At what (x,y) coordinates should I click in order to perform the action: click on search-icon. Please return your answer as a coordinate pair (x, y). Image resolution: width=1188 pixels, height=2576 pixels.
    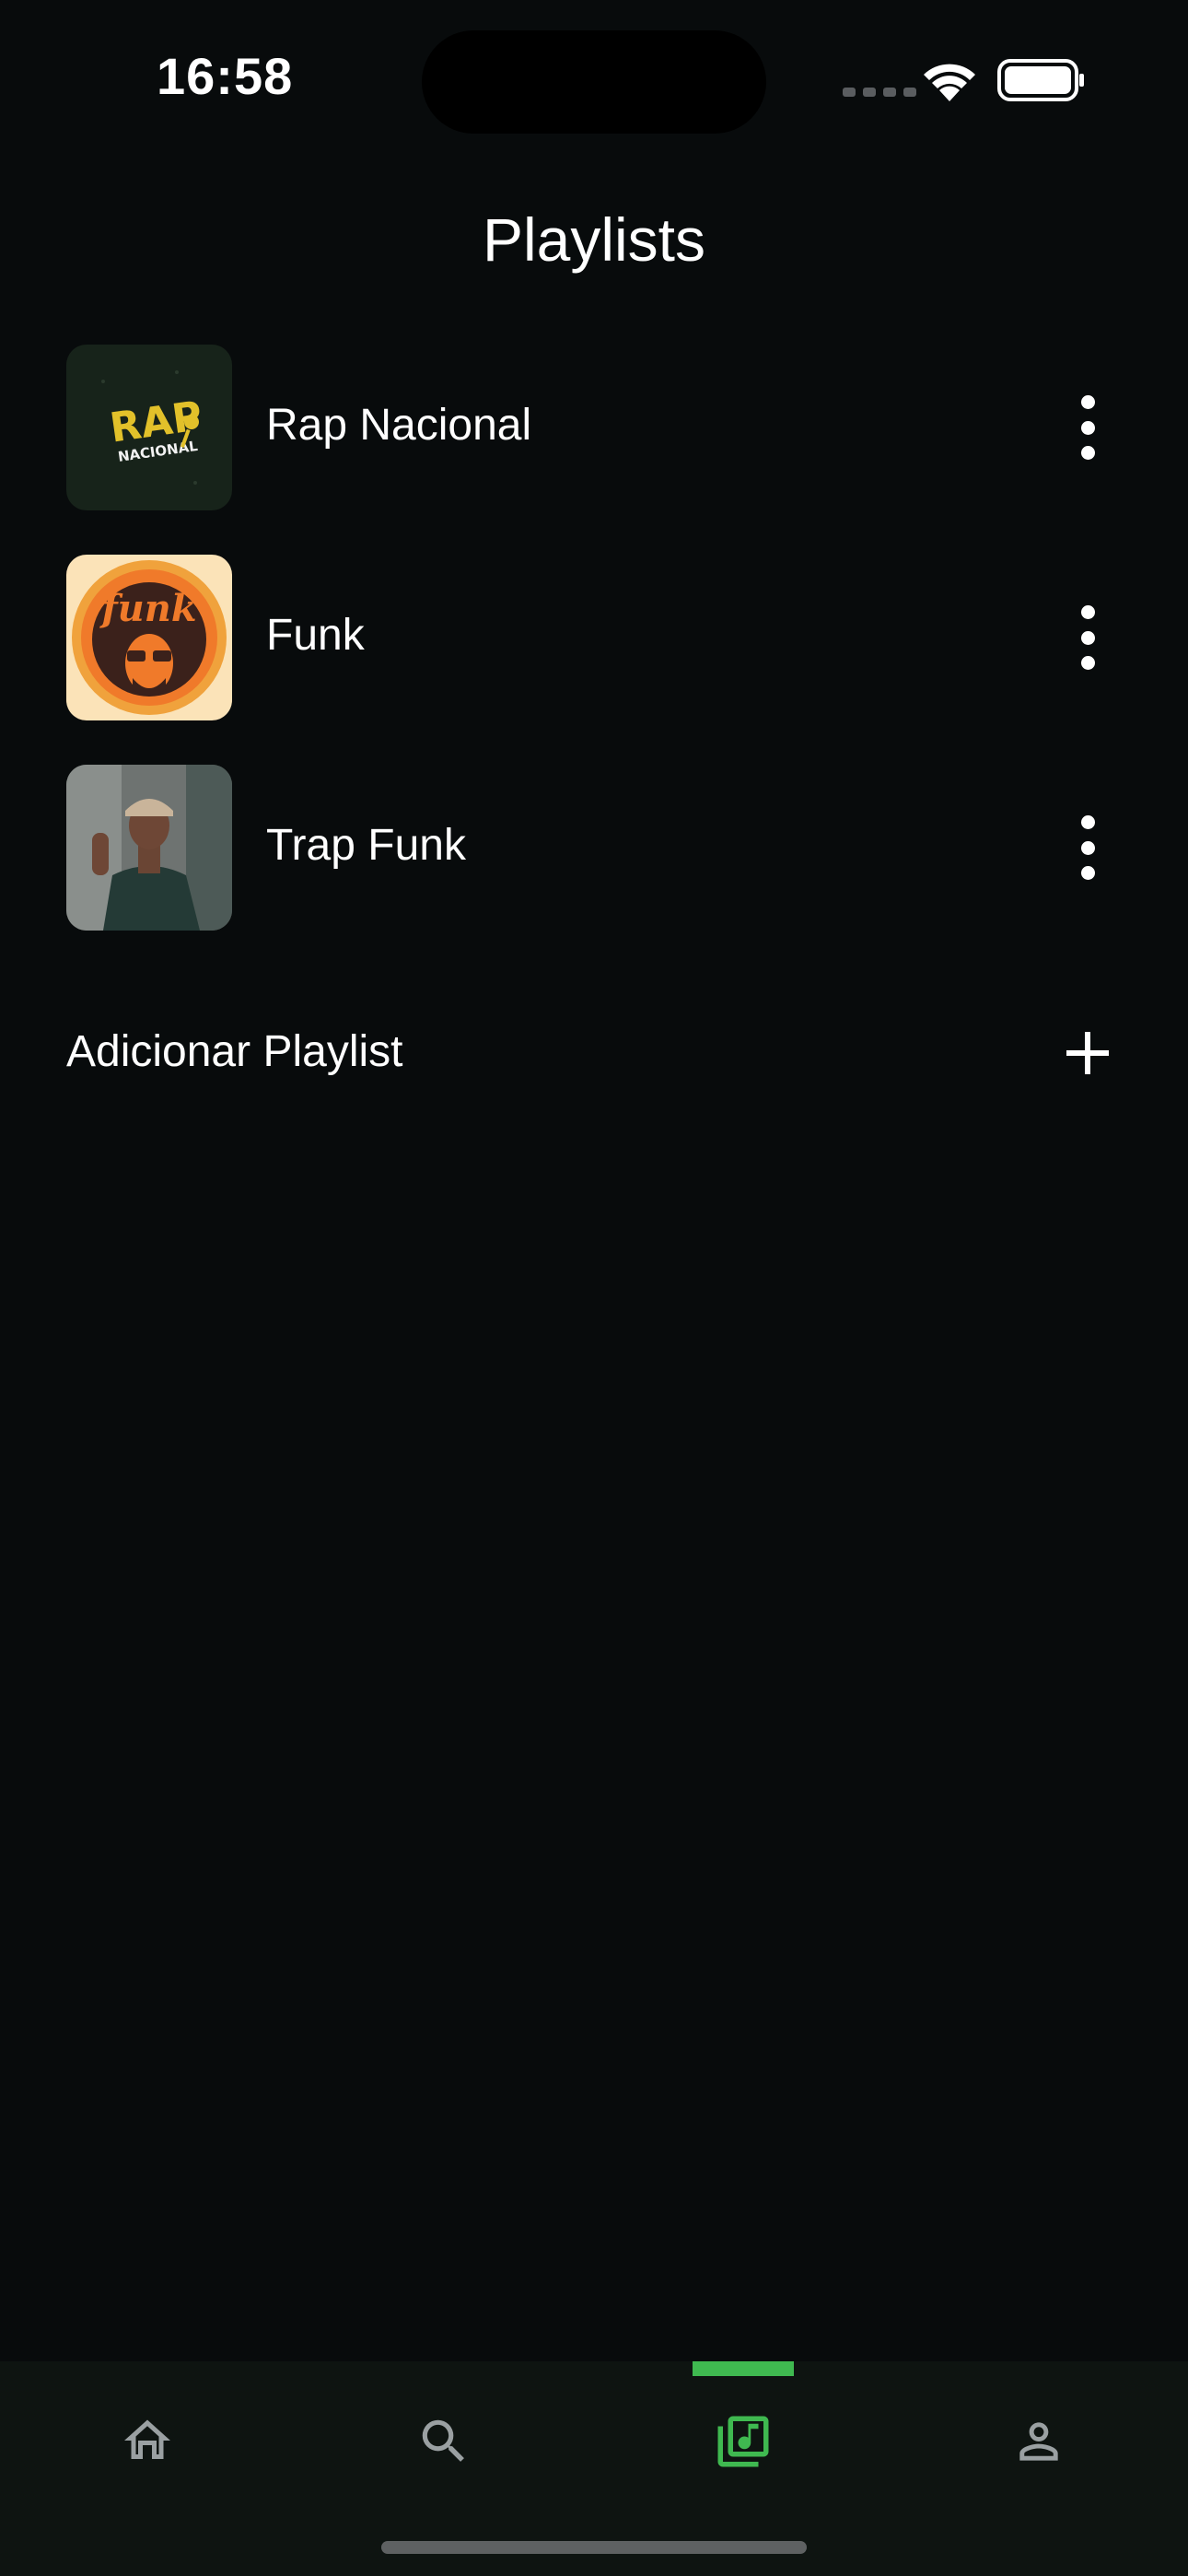
    Looking at the image, I should click on (443, 2440).